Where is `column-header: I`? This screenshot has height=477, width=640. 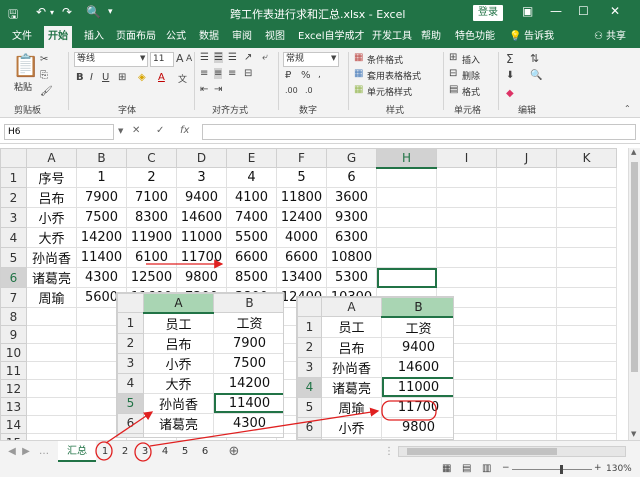 column-header: I is located at coordinates (466, 158).